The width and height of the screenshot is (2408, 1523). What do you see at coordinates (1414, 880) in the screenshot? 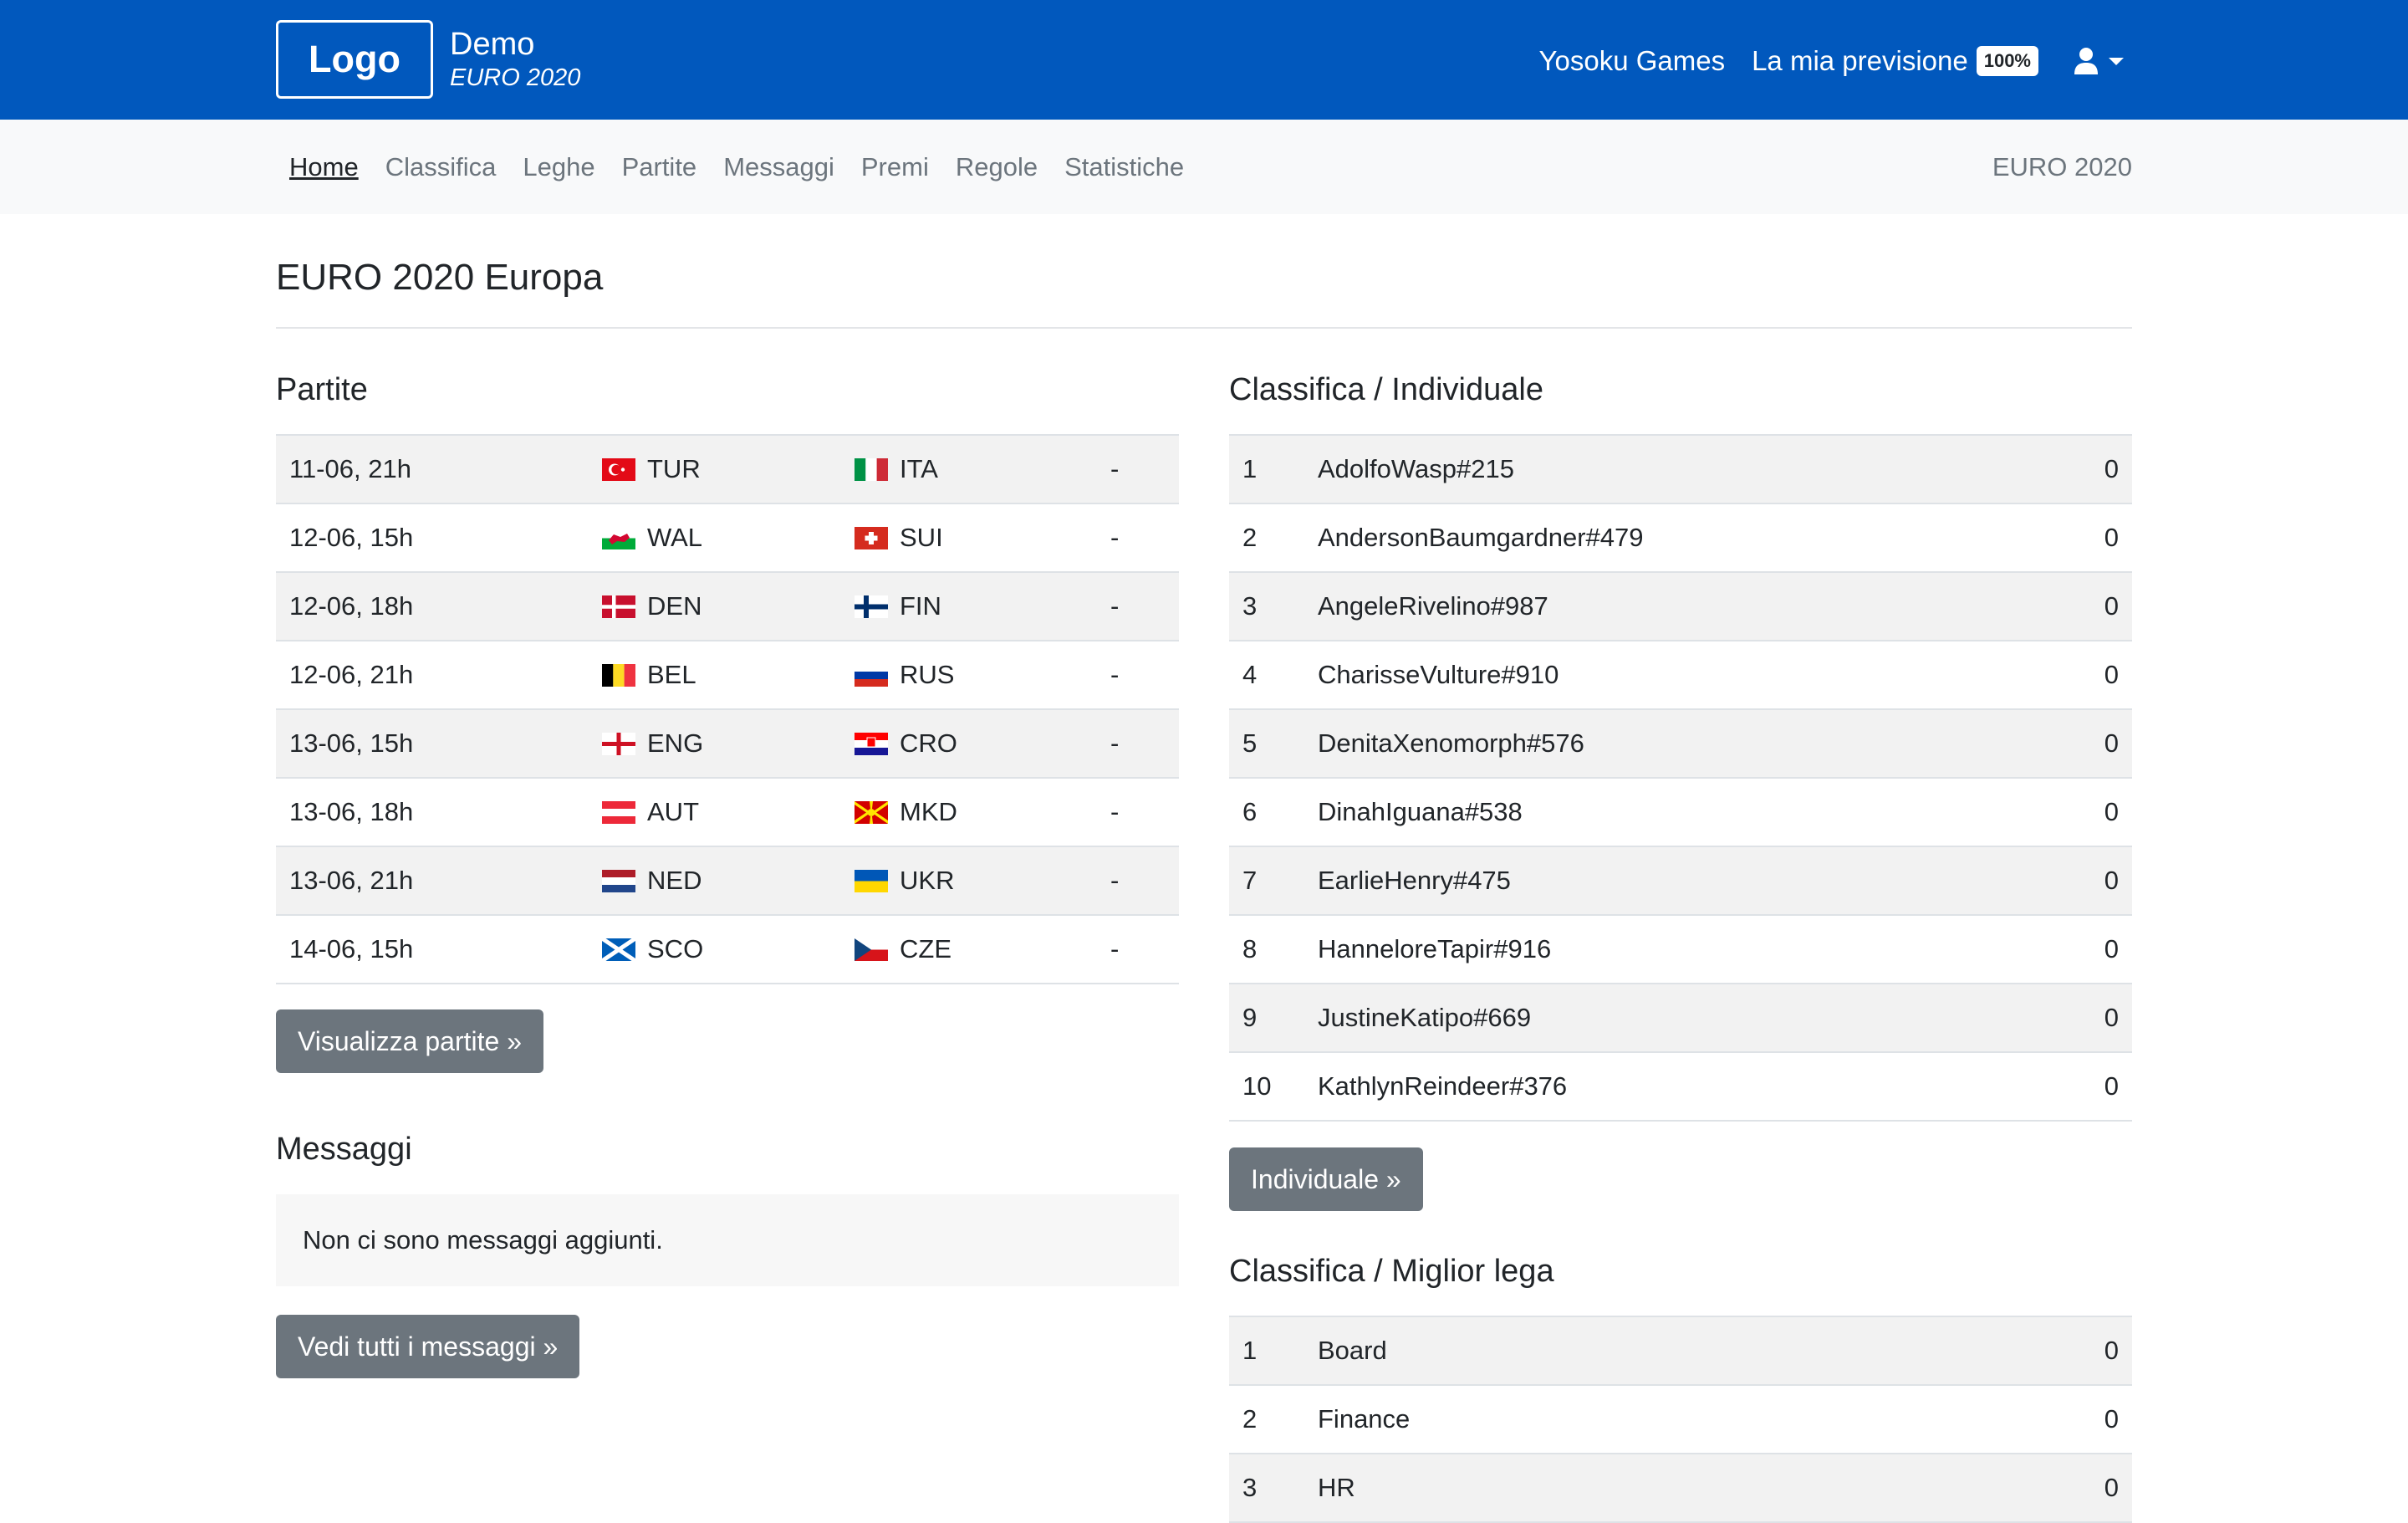
I see `ranking-name: EarlieHenry#475` at bounding box center [1414, 880].